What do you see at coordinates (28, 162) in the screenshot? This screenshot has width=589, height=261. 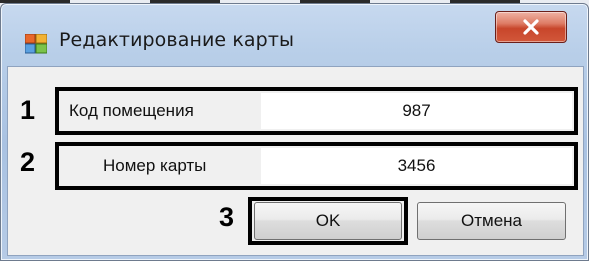 I see `annotation-marker-2: 2` at bounding box center [28, 162].